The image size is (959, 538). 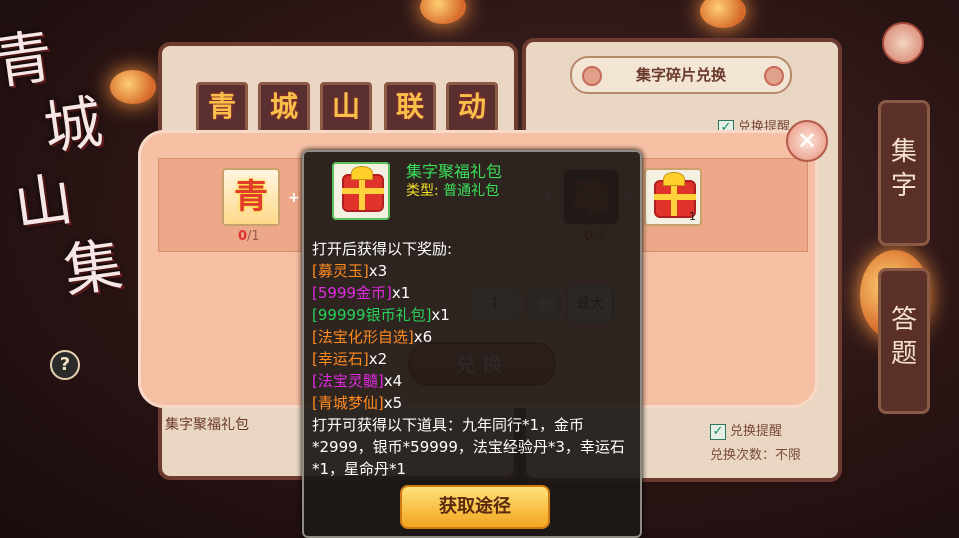 What do you see at coordinates (471, 271) in the screenshot?
I see `reward-row: [募灵玉]x3` at bounding box center [471, 271].